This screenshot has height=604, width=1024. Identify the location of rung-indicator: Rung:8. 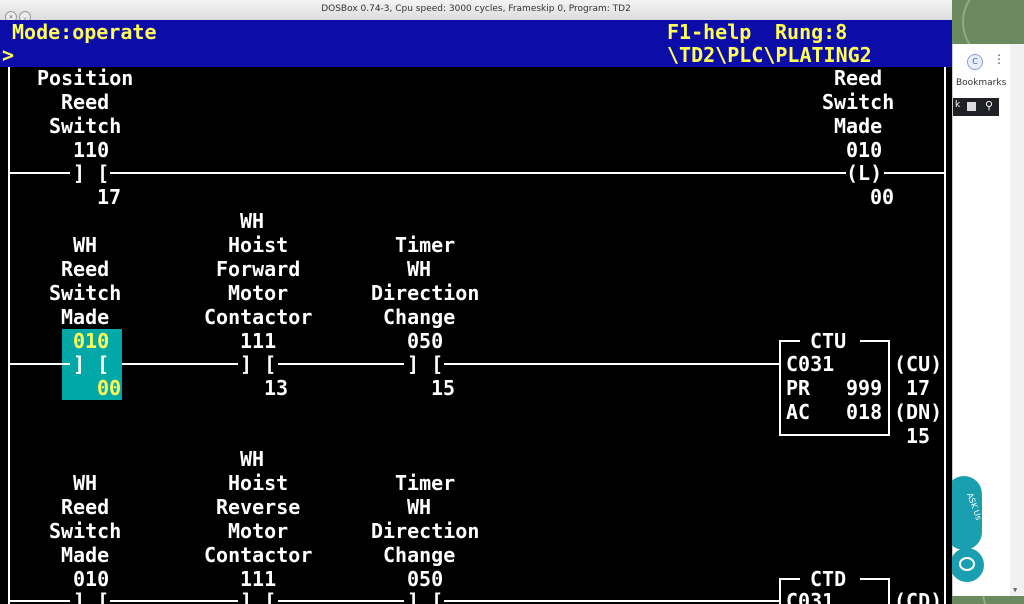
(811, 32).